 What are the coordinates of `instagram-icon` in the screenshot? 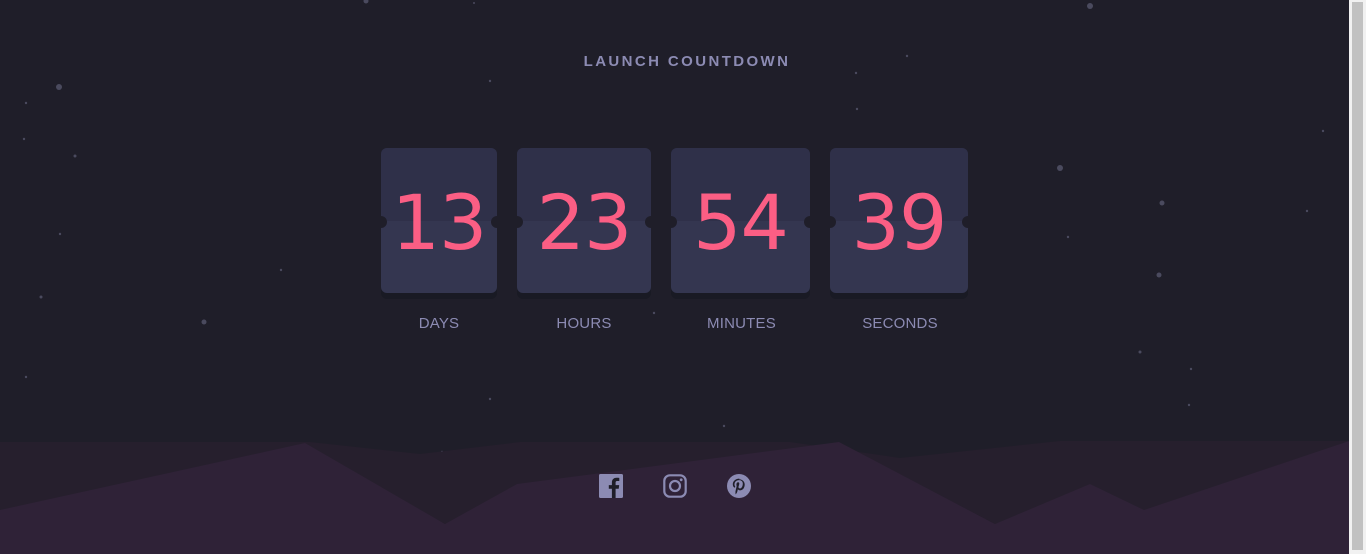 It's located at (675, 486).